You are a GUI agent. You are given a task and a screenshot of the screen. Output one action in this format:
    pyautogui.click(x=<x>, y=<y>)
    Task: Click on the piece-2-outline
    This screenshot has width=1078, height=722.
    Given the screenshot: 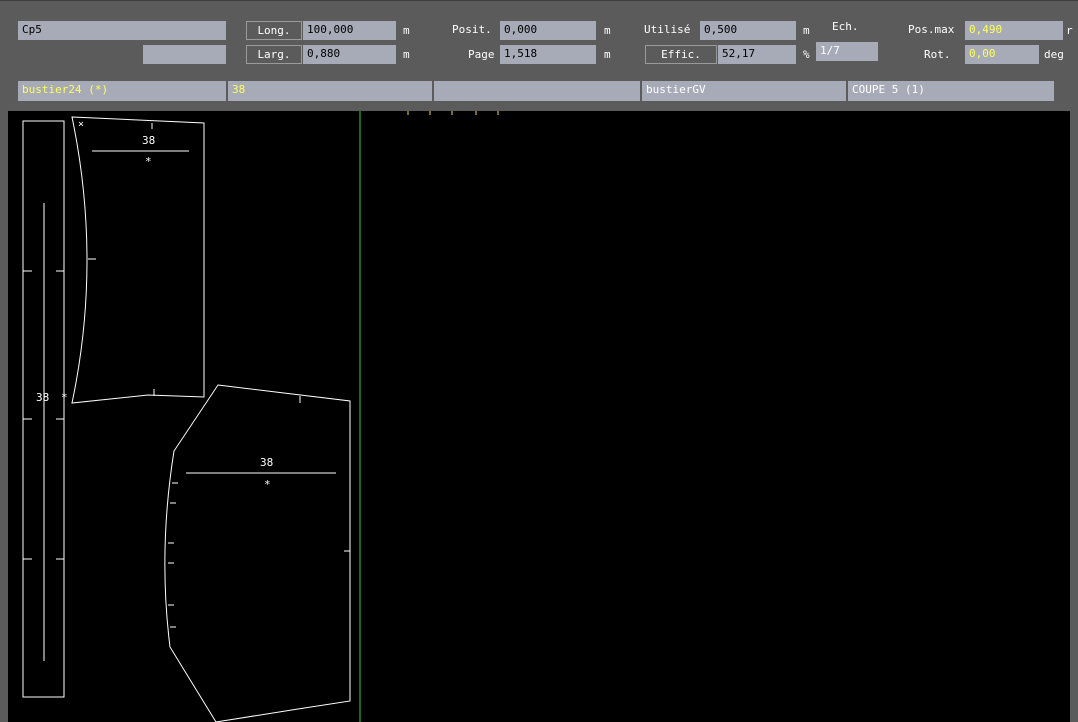 What is the action you would take?
    pyautogui.click(x=257, y=553)
    